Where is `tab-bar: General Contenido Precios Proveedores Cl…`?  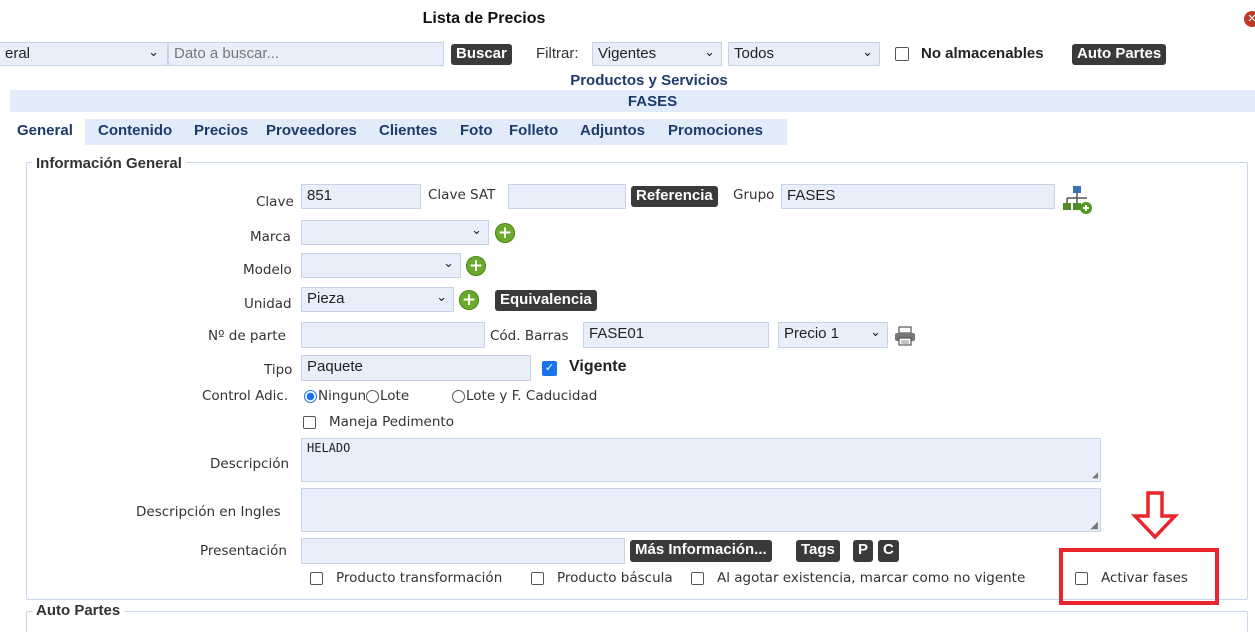 tab-bar: General Contenido Precios Proveedores Cl… is located at coordinates (632, 131).